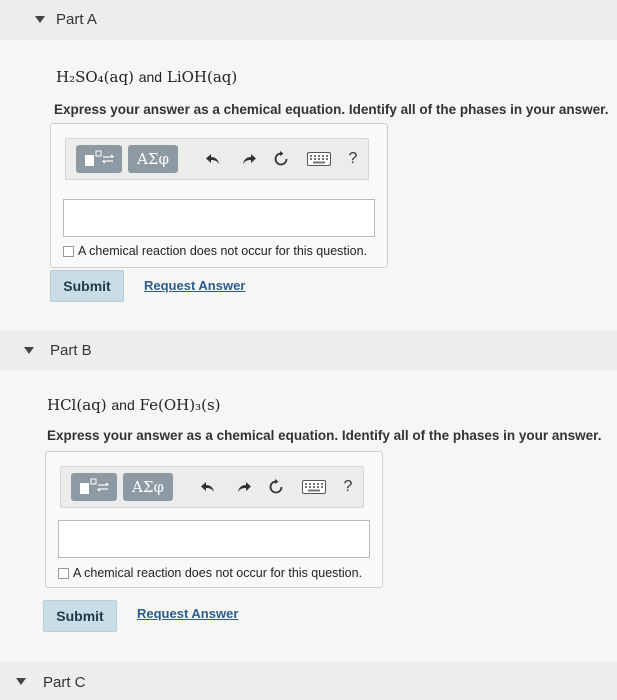 This screenshot has height=700, width=617. I want to click on reactant-1: H₂SO₄(aq), so click(95, 77).